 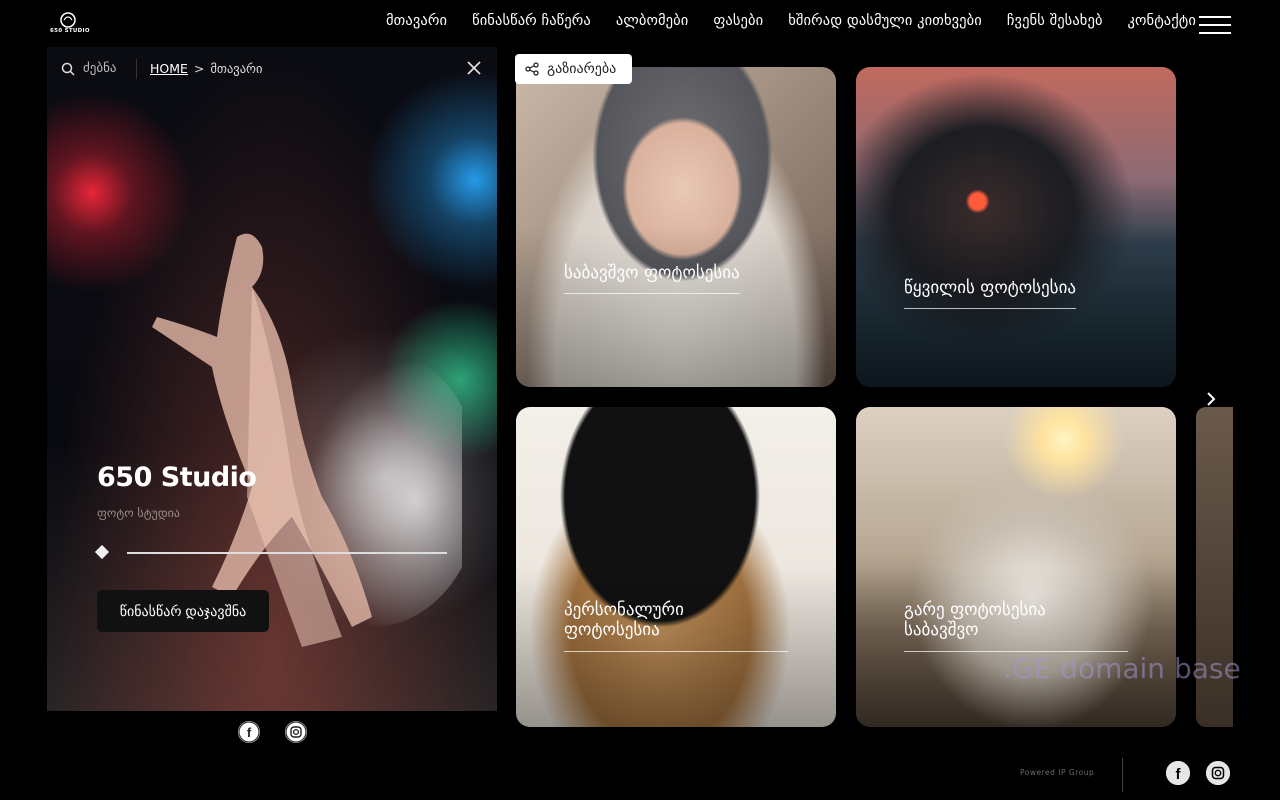 I want to click on album-card-kids: საბავშვო ფოტოსესია, so click(x=676, y=227).